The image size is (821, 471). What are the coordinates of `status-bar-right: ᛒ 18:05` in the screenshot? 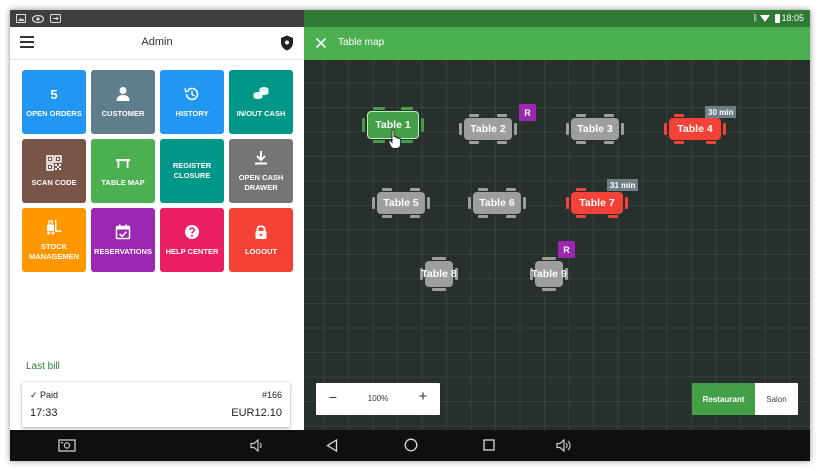 It's located at (557, 18).